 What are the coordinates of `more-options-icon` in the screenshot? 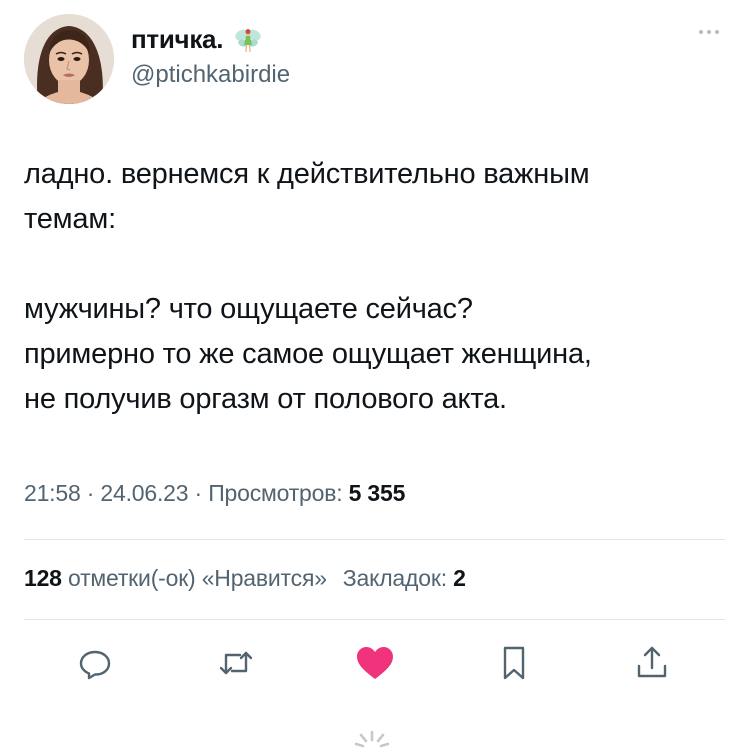 It's located at (709, 32).